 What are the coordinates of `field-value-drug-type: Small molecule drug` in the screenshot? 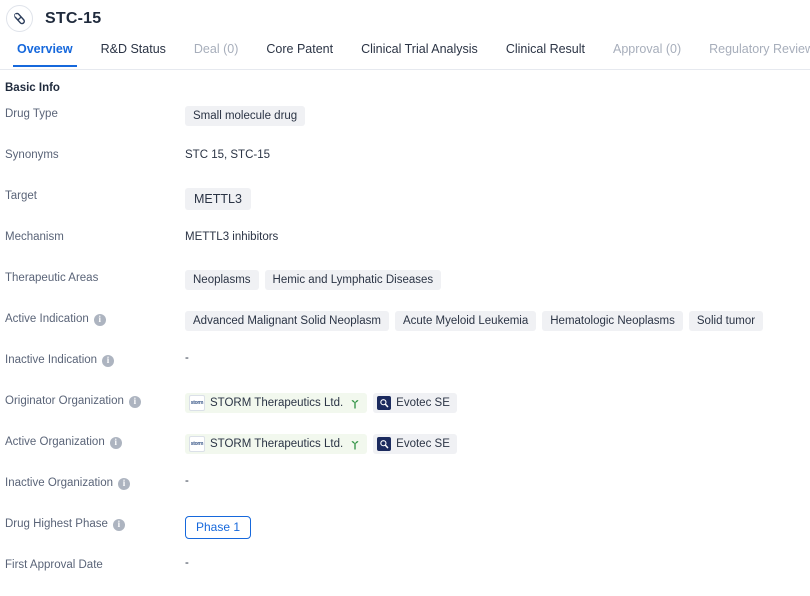 It's located at (497, 115).